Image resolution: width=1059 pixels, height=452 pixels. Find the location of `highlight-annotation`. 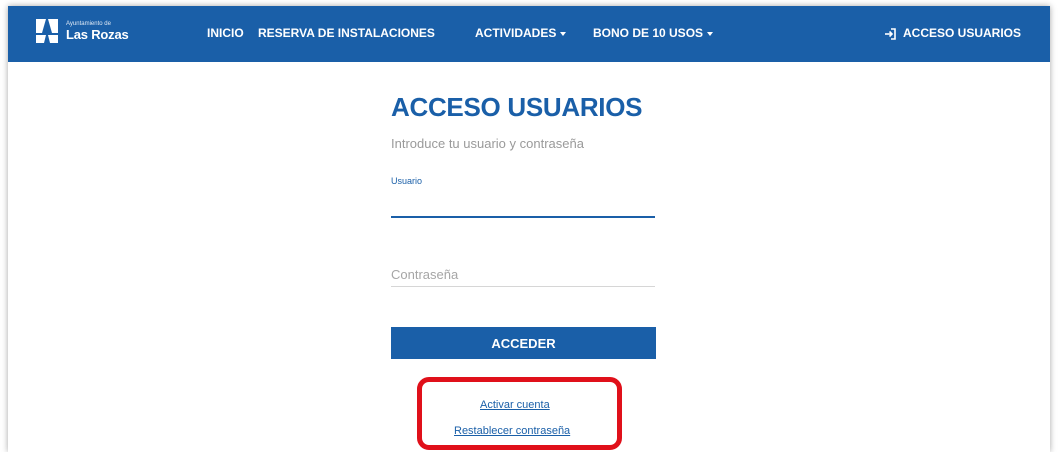

highlight-annotation is located at coordinates (519, 413).